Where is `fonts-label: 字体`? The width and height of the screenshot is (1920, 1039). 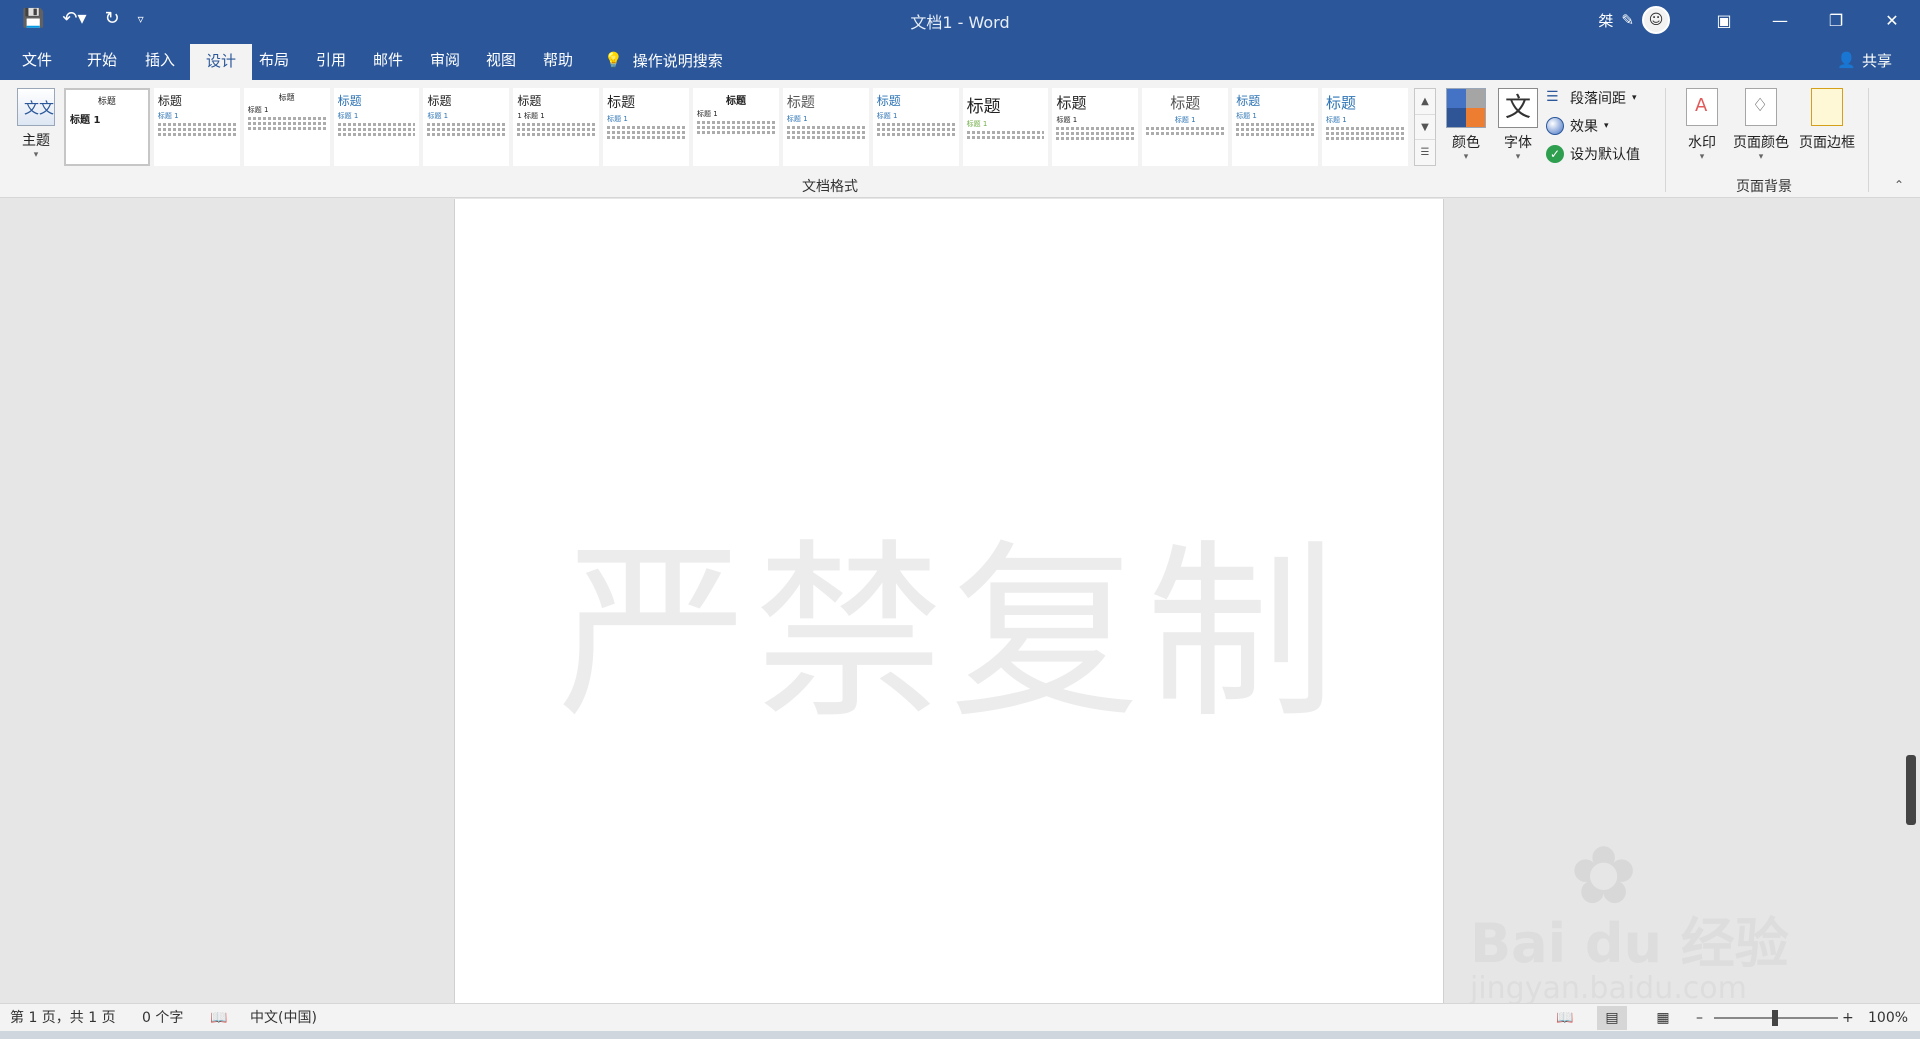
fonts-label: 字体 is located at coordinates (1518, 143).